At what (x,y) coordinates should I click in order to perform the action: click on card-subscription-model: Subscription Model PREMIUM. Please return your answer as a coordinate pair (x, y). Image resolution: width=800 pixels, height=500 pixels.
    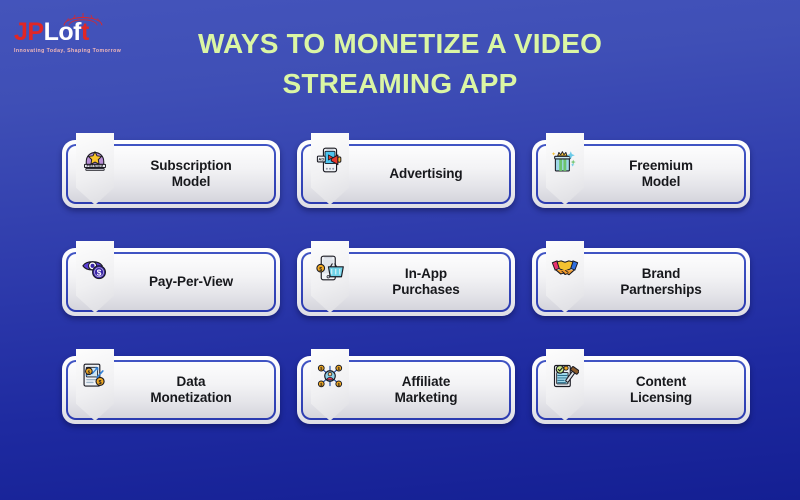
    Looking at the image, I should click on (171, 170).